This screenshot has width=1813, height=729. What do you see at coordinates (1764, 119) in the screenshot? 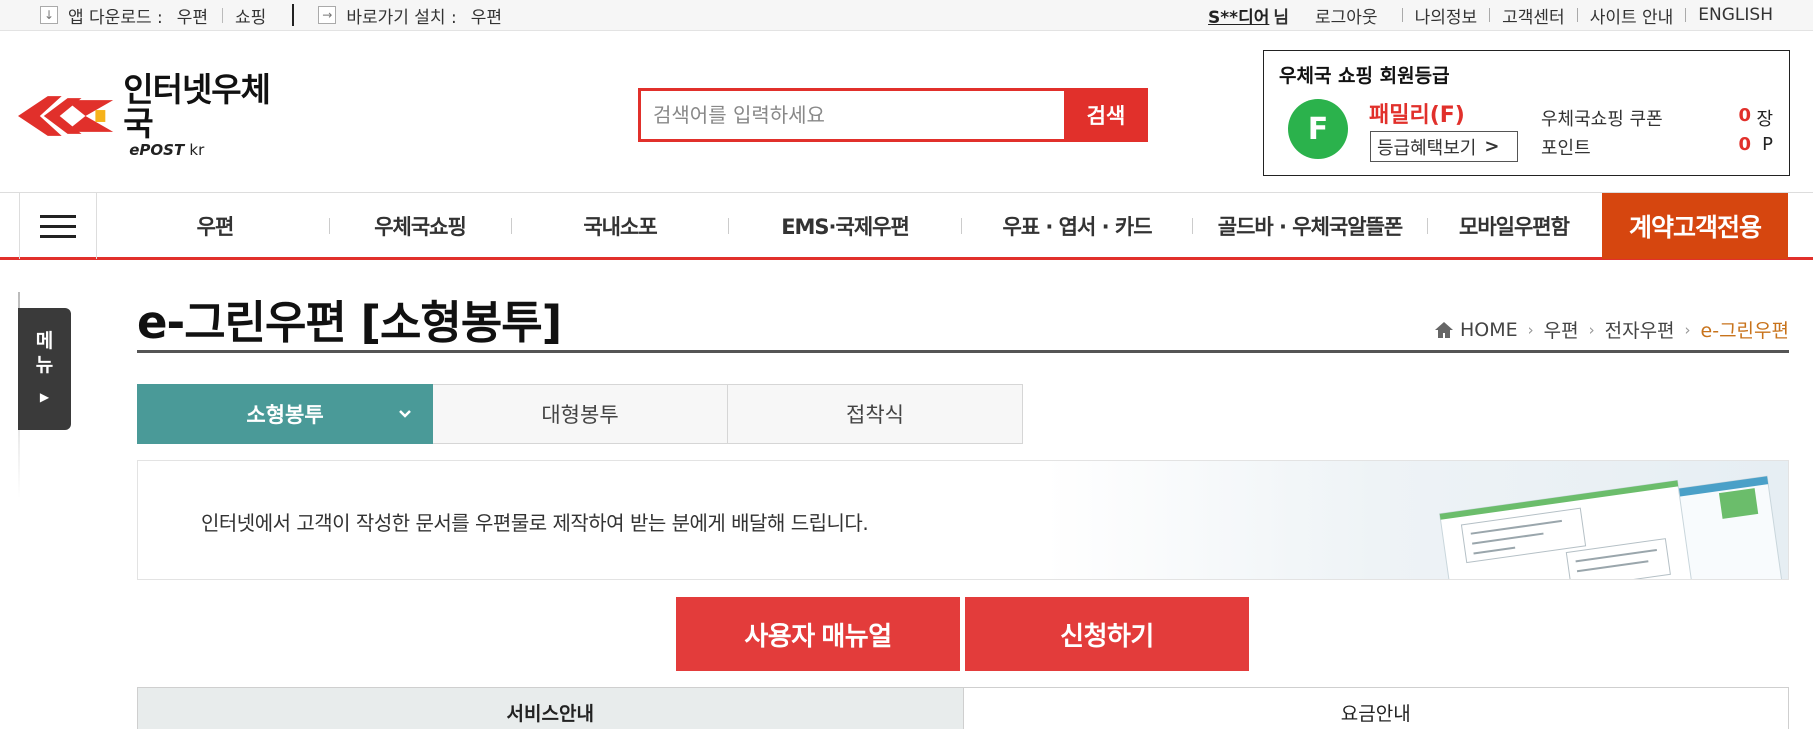
I see `coupon-unit: 장` at bounding box center [1764, 119].